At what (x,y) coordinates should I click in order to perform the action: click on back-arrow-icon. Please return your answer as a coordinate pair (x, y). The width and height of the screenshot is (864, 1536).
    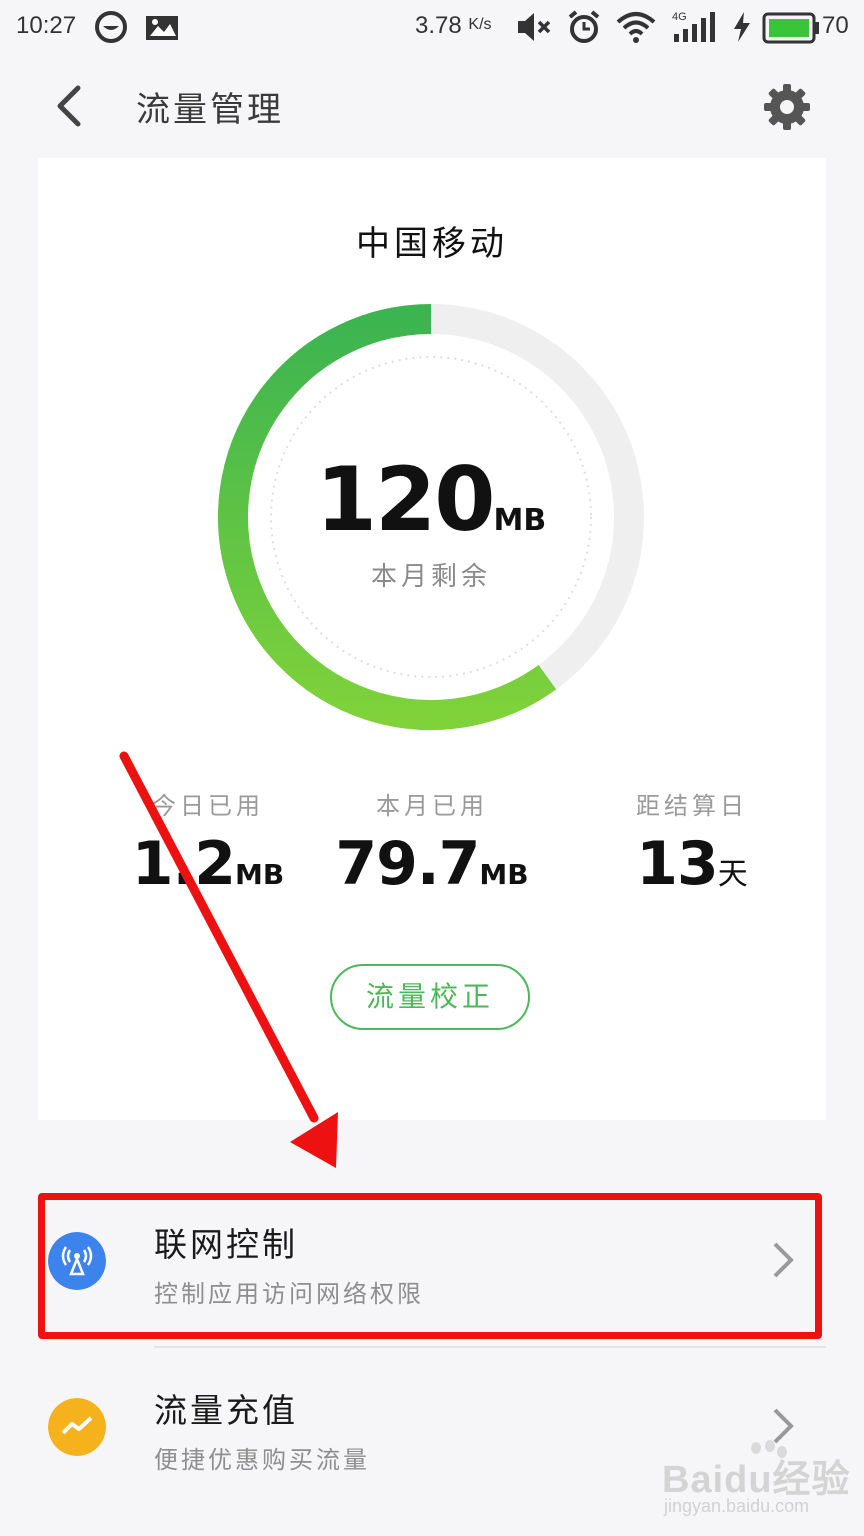
    Looking at the image, I should click on (70, 106).